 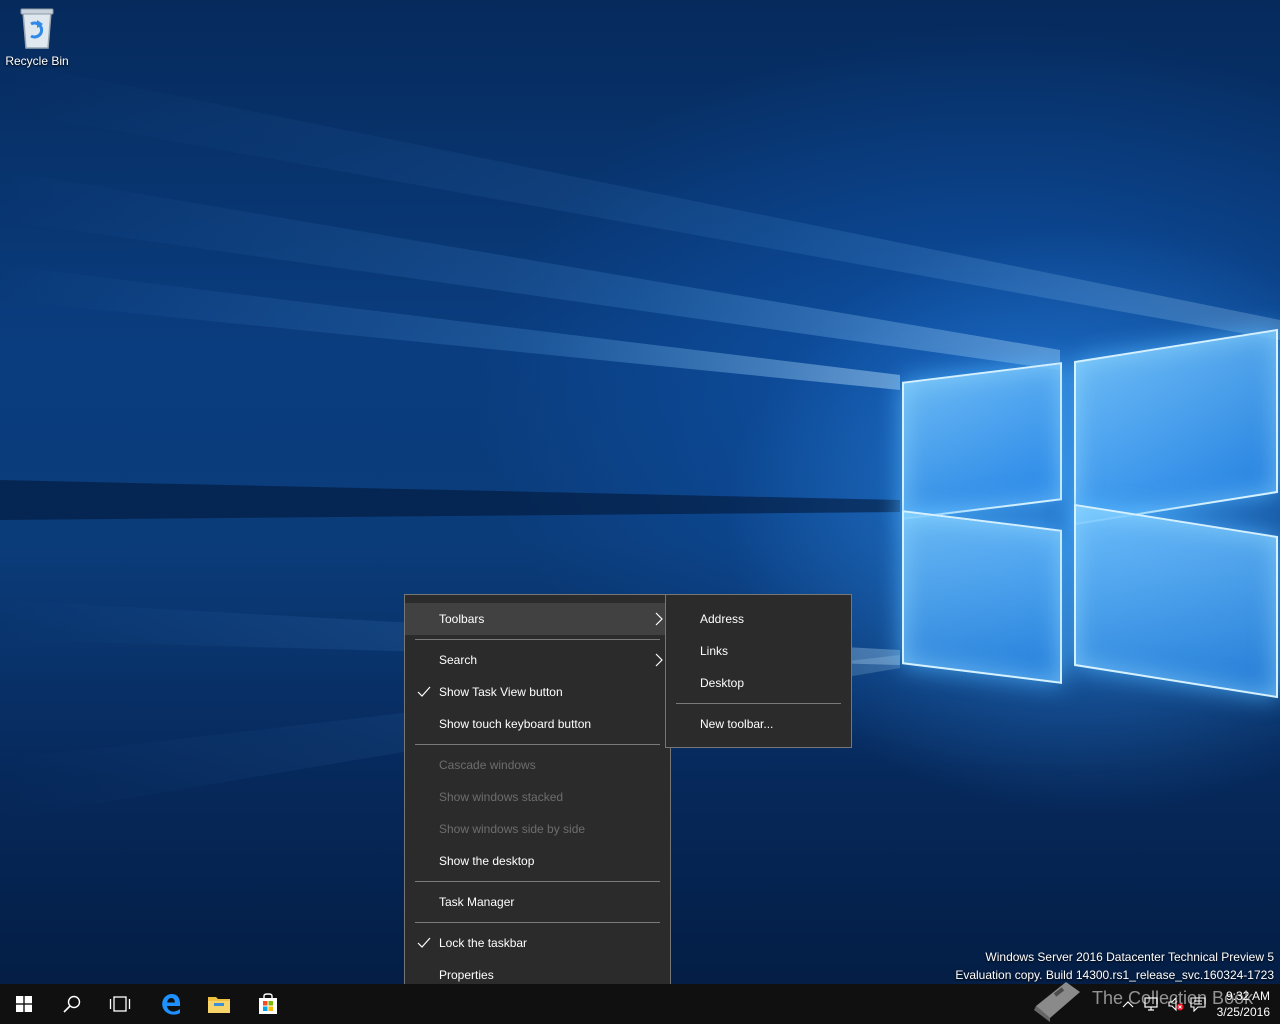 What do you see at coordinates (640, 1003) in the screenshot?
I see `taskbar: The Collection Book 9:32 AM 3/25/2016` at bounding box center [640, 1003].